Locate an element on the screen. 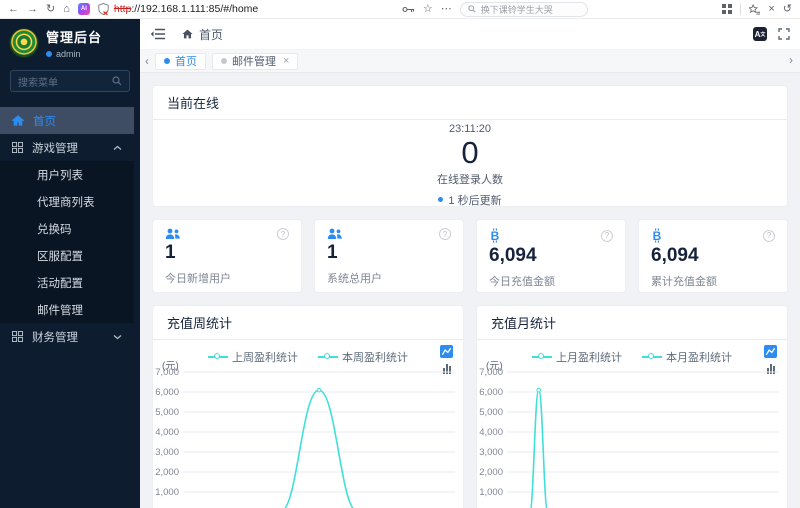  sidebar-item-finance: 财务管理 is located at coordinates (67, 336).